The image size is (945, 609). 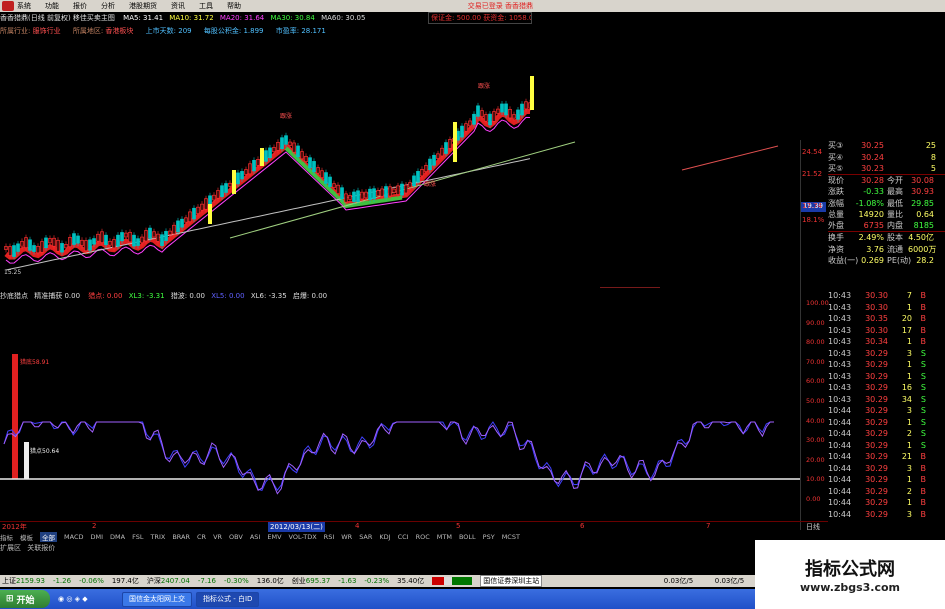 I want to click on osc-v3: 0.00, so click(x=197, y=296).